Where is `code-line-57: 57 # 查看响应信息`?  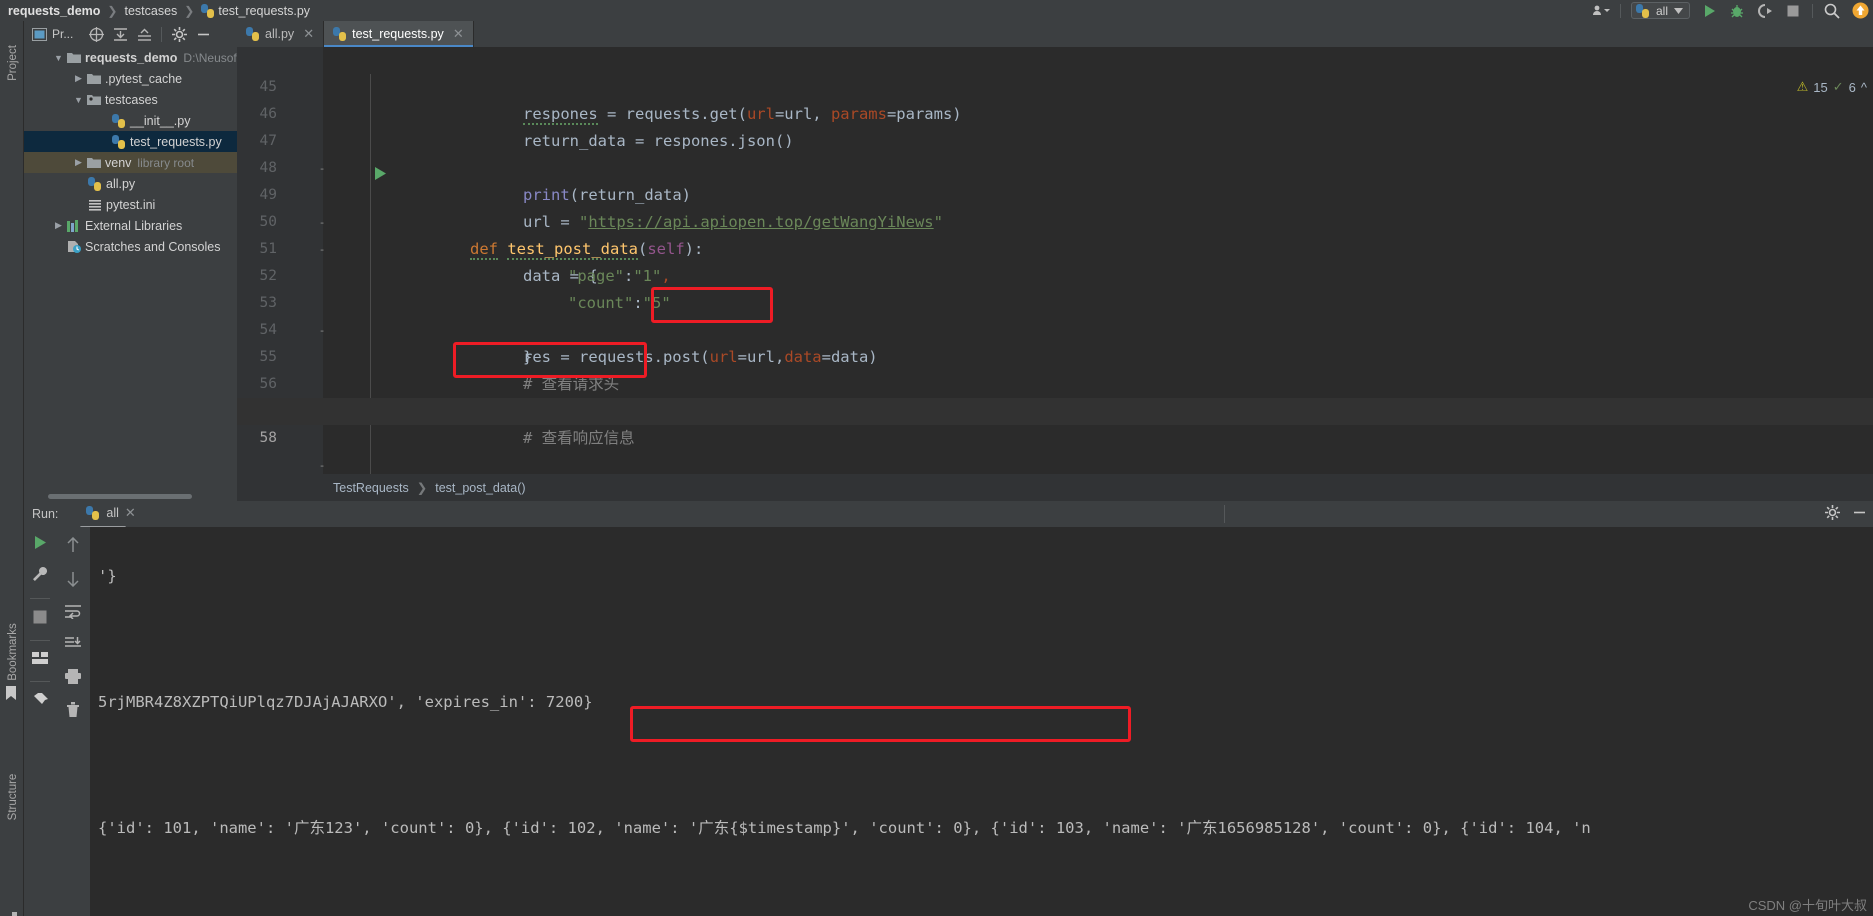 code-line-57: 57 # 查看响应信息 is located at coordinates (1055, 409).